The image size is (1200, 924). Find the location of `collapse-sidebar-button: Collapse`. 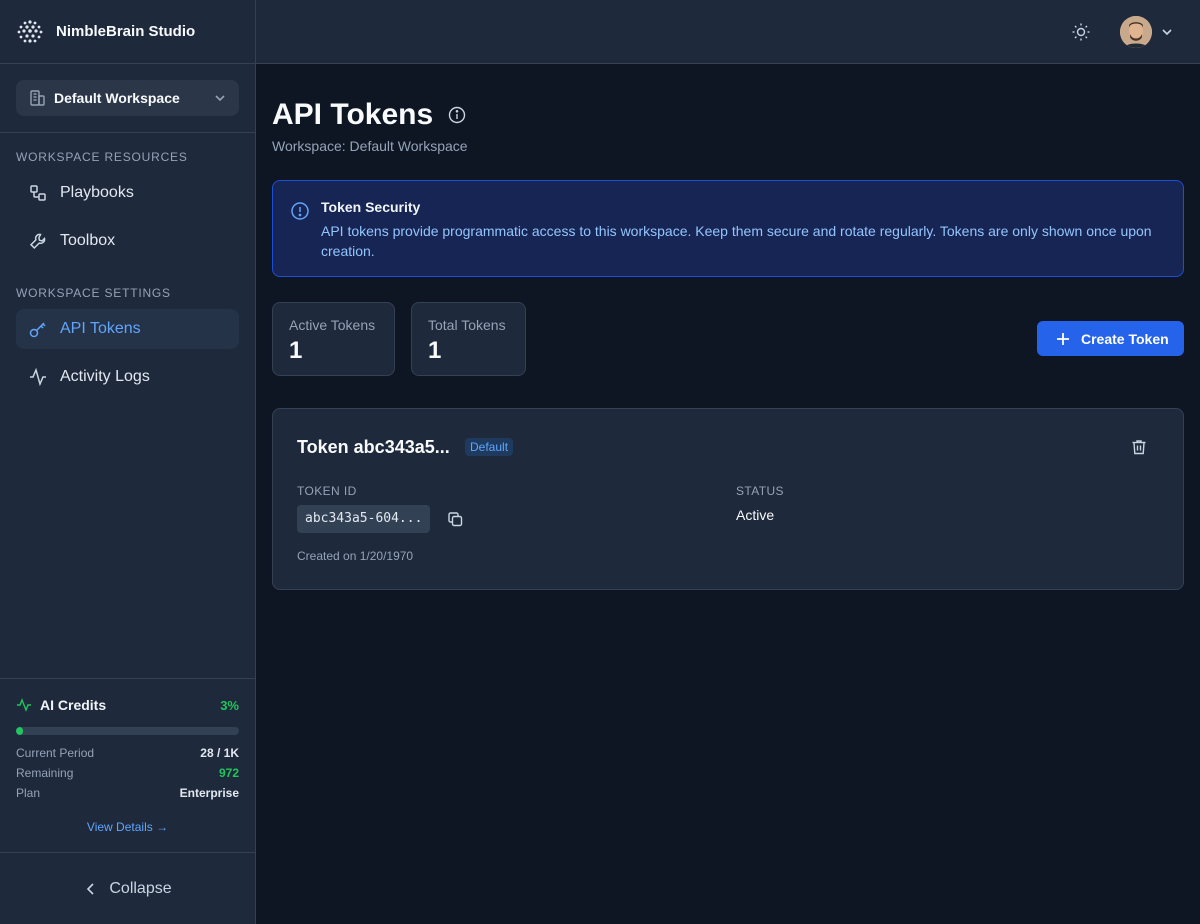

collapse-sidebar-button: Collapse is located at coordinates (127, 888).